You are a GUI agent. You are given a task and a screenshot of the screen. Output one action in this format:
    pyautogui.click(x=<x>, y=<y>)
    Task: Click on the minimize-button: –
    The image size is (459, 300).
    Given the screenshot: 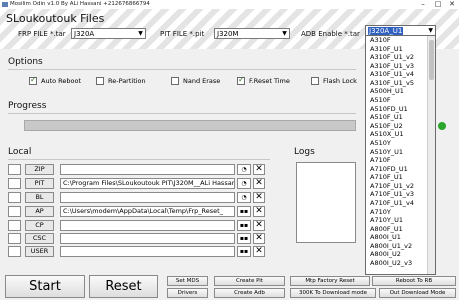 What is the action you would take?
    pyautogui.click(x=423, y=4)
    